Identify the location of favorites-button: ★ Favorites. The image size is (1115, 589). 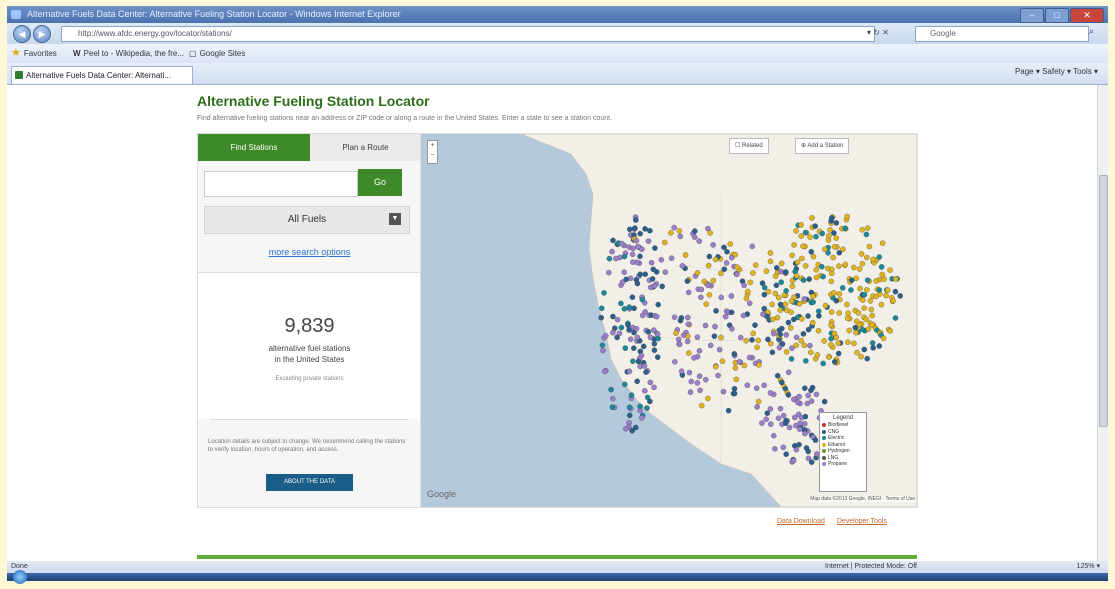
(34, 53).